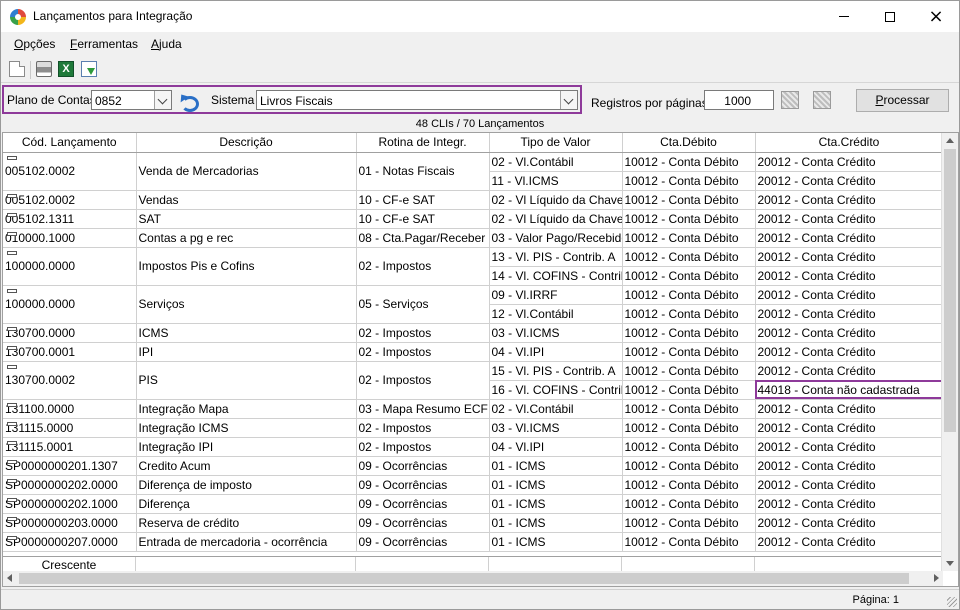 This screenshot has height=610, width=960. What do you see at coordinates (556, 295) in the screenshot?
I see `cell-tipo-valor: 09 - Vl.IRRF` at bounding box center [556, 295].